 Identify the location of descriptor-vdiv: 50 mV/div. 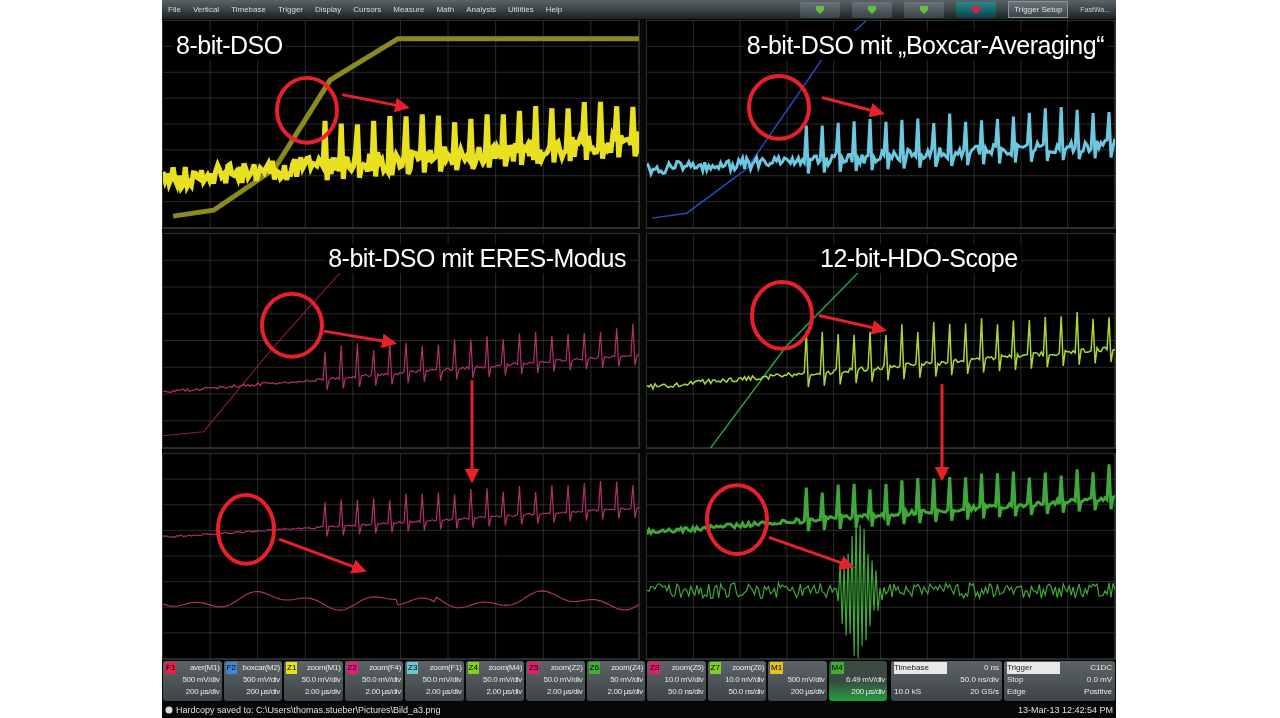
(626, 680).